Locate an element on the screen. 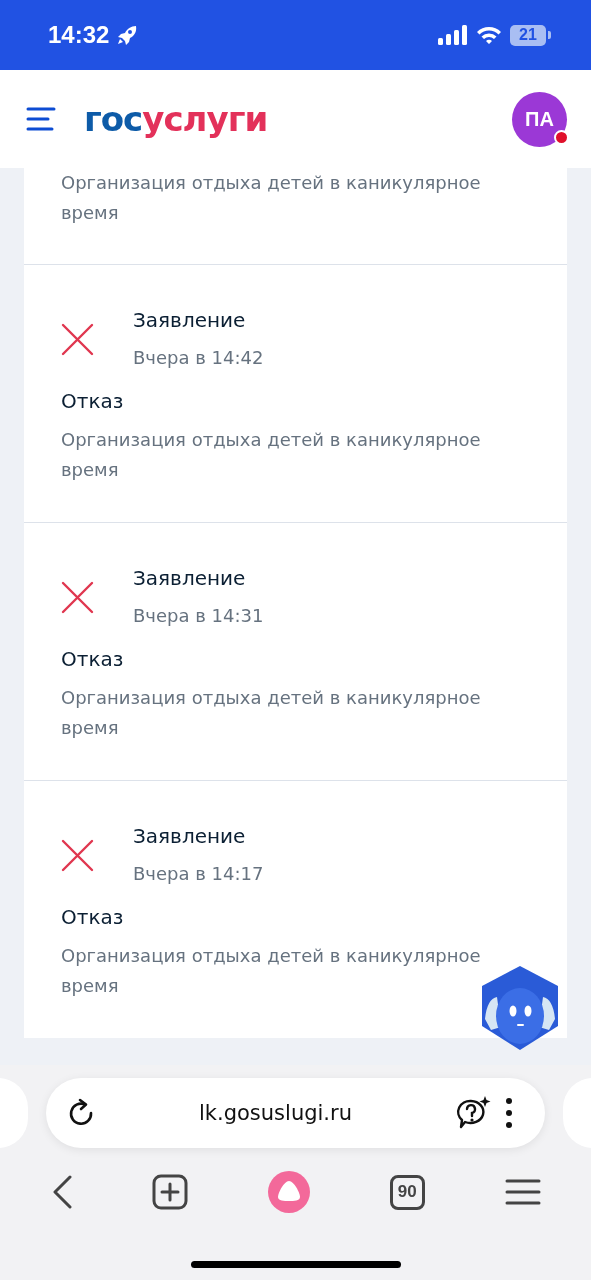 The width and height of the screenshot is (591, 1280). tabs-counter: 90 is located at coordinates (407, 1192).